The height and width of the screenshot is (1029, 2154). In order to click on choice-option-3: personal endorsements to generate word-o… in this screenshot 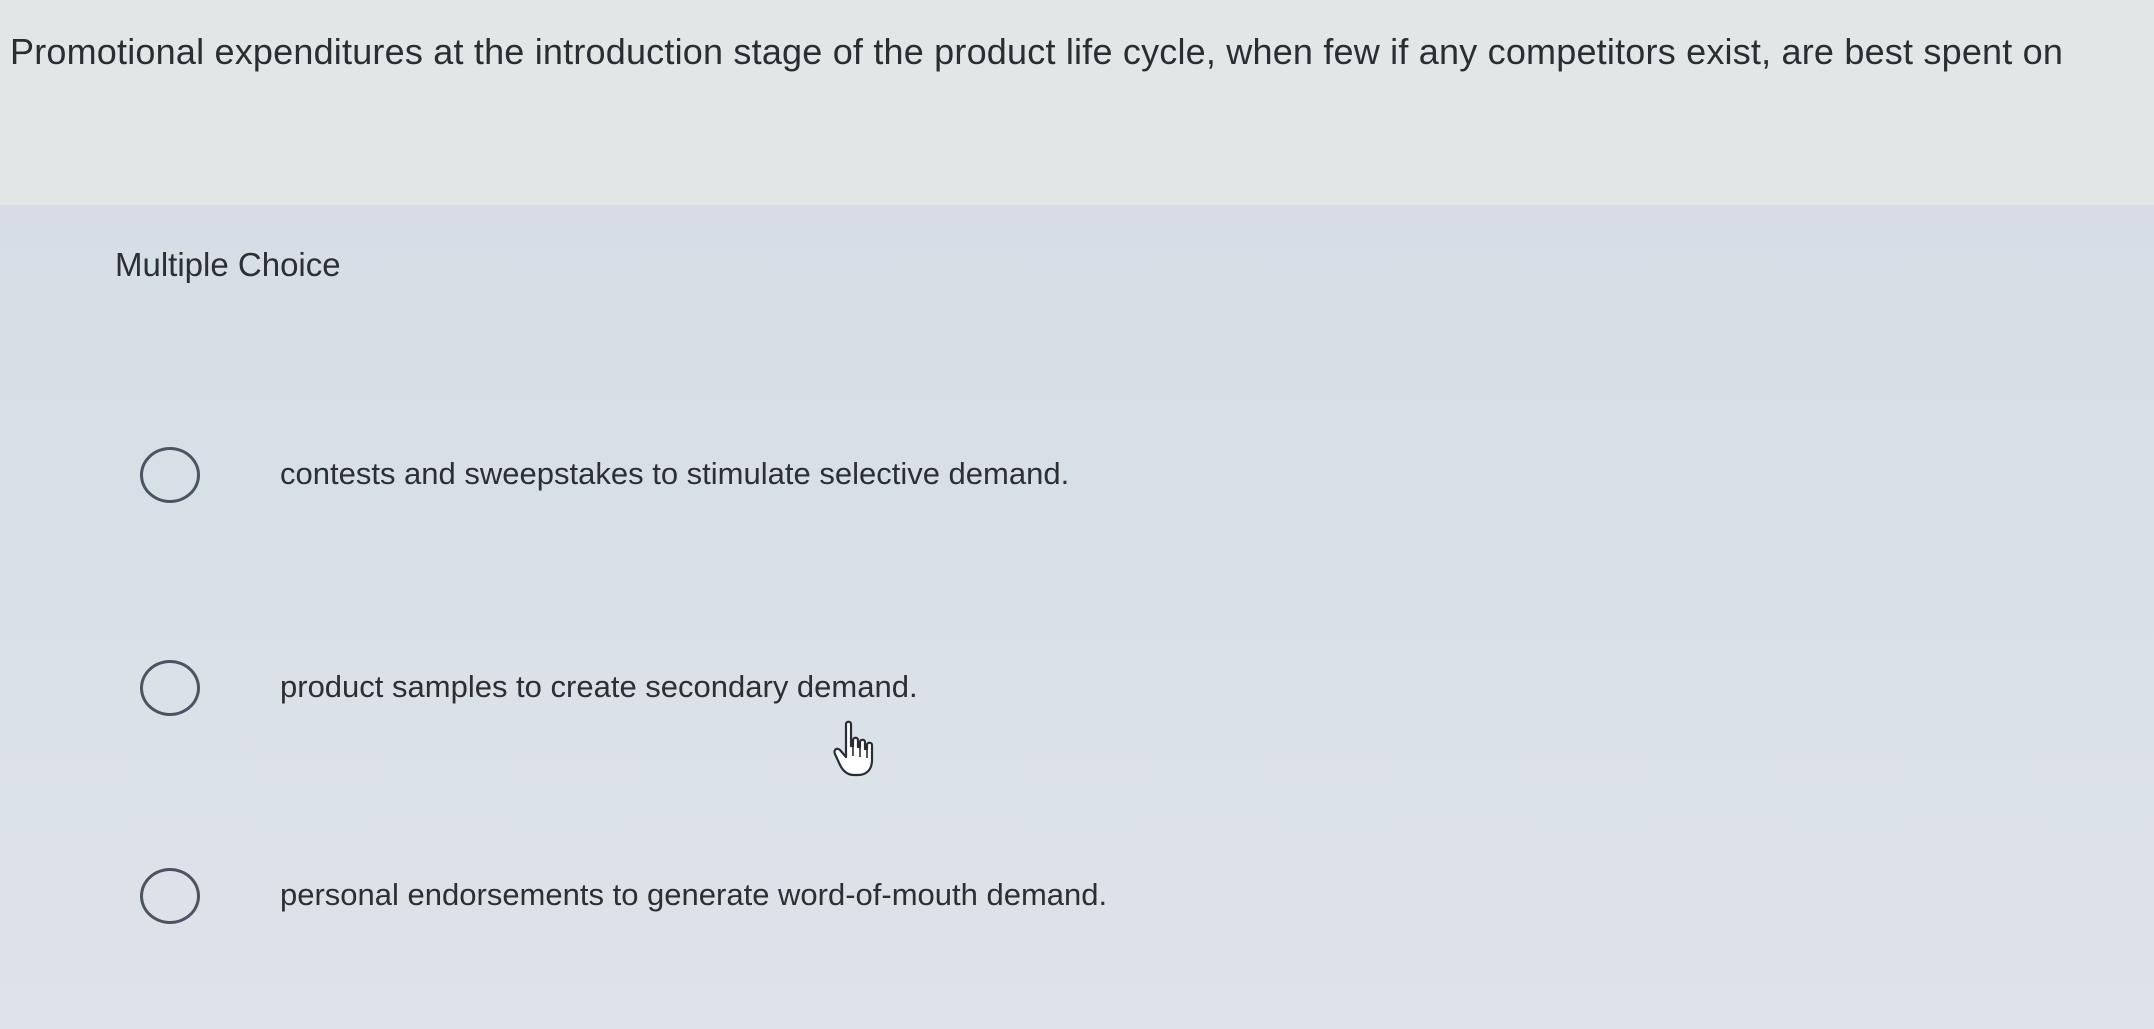, I will do `click(840, 903)`.